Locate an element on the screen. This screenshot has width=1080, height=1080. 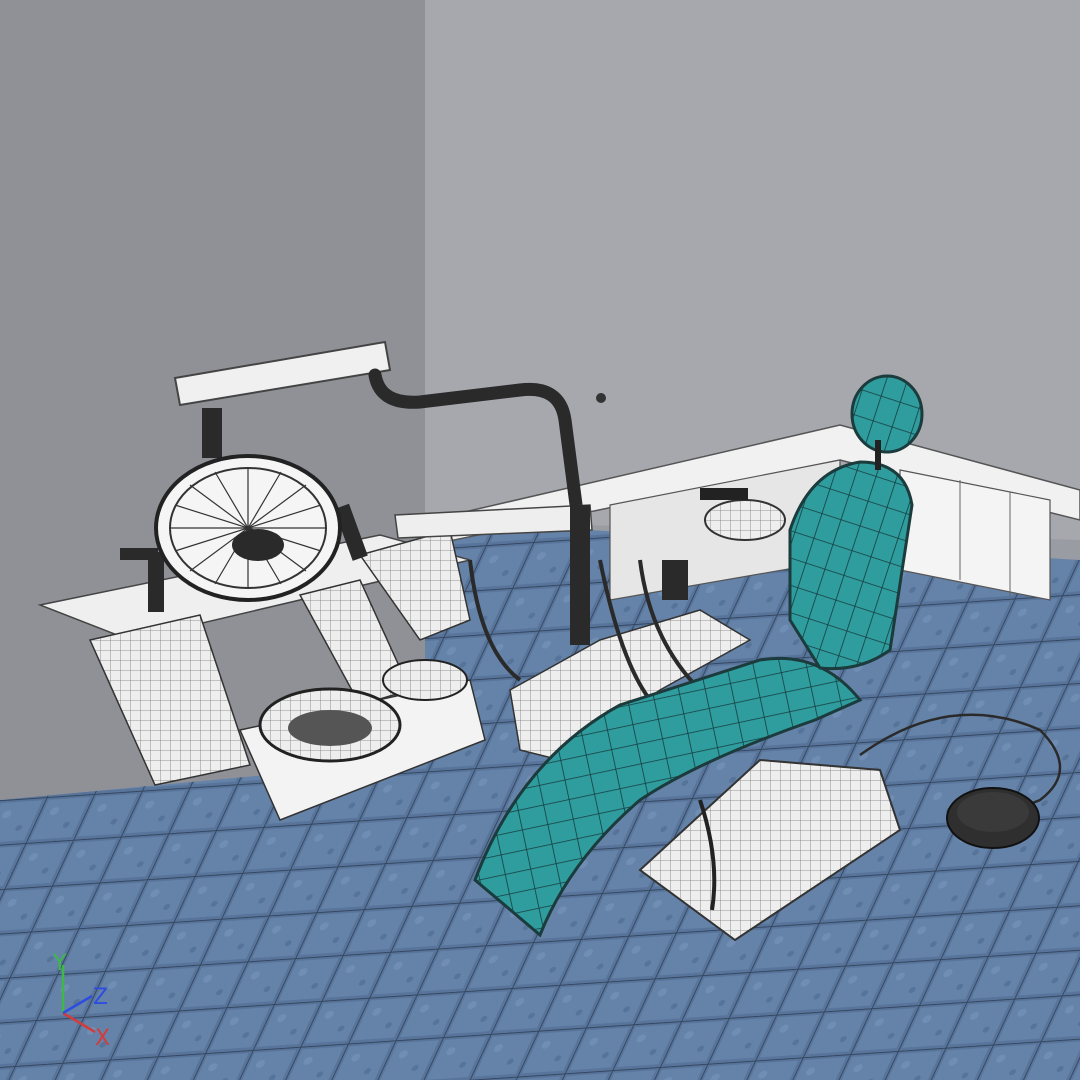
axis-z-label: Z is located at coordinates (100, 997).